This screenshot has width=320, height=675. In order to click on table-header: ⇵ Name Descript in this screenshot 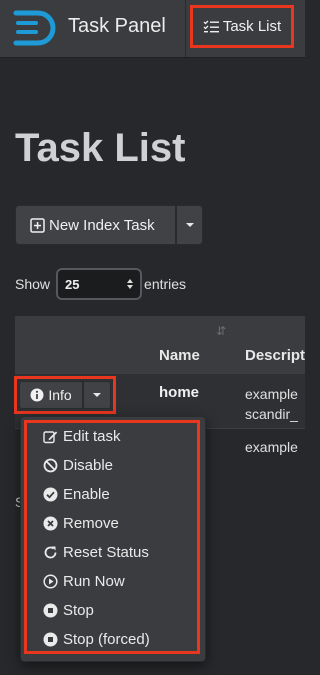, I will do `click(160, 344)`.